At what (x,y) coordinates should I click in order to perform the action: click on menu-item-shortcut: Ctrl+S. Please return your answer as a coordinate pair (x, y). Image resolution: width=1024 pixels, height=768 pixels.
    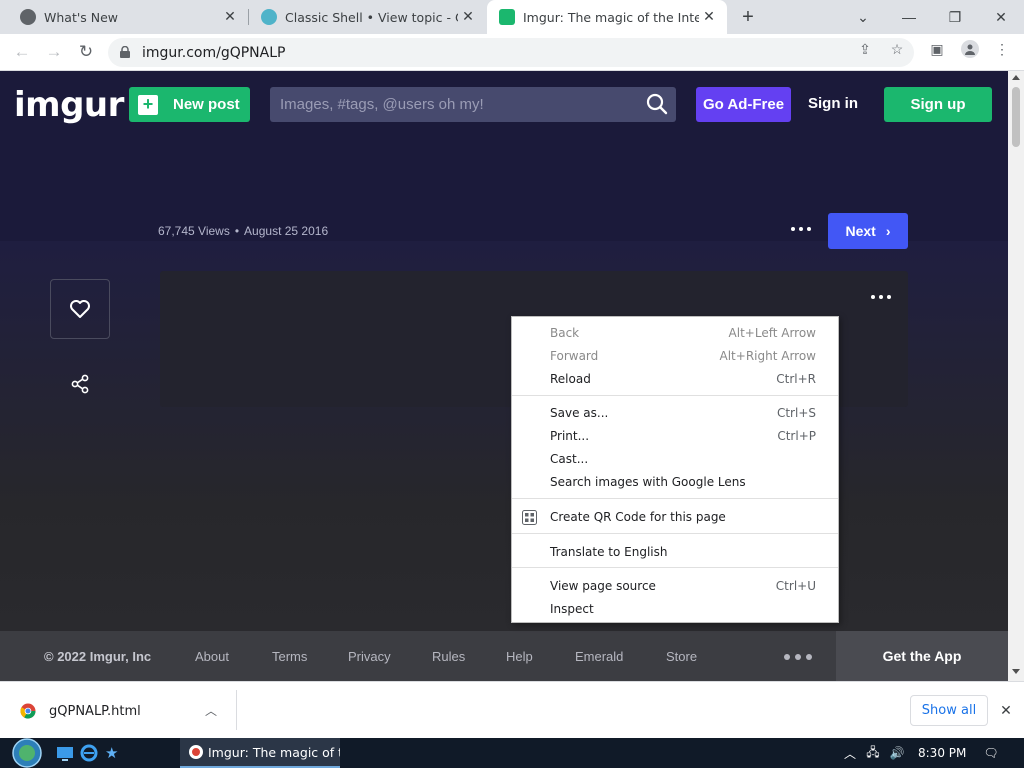
    Looking at the image, I should click on (796, 413).